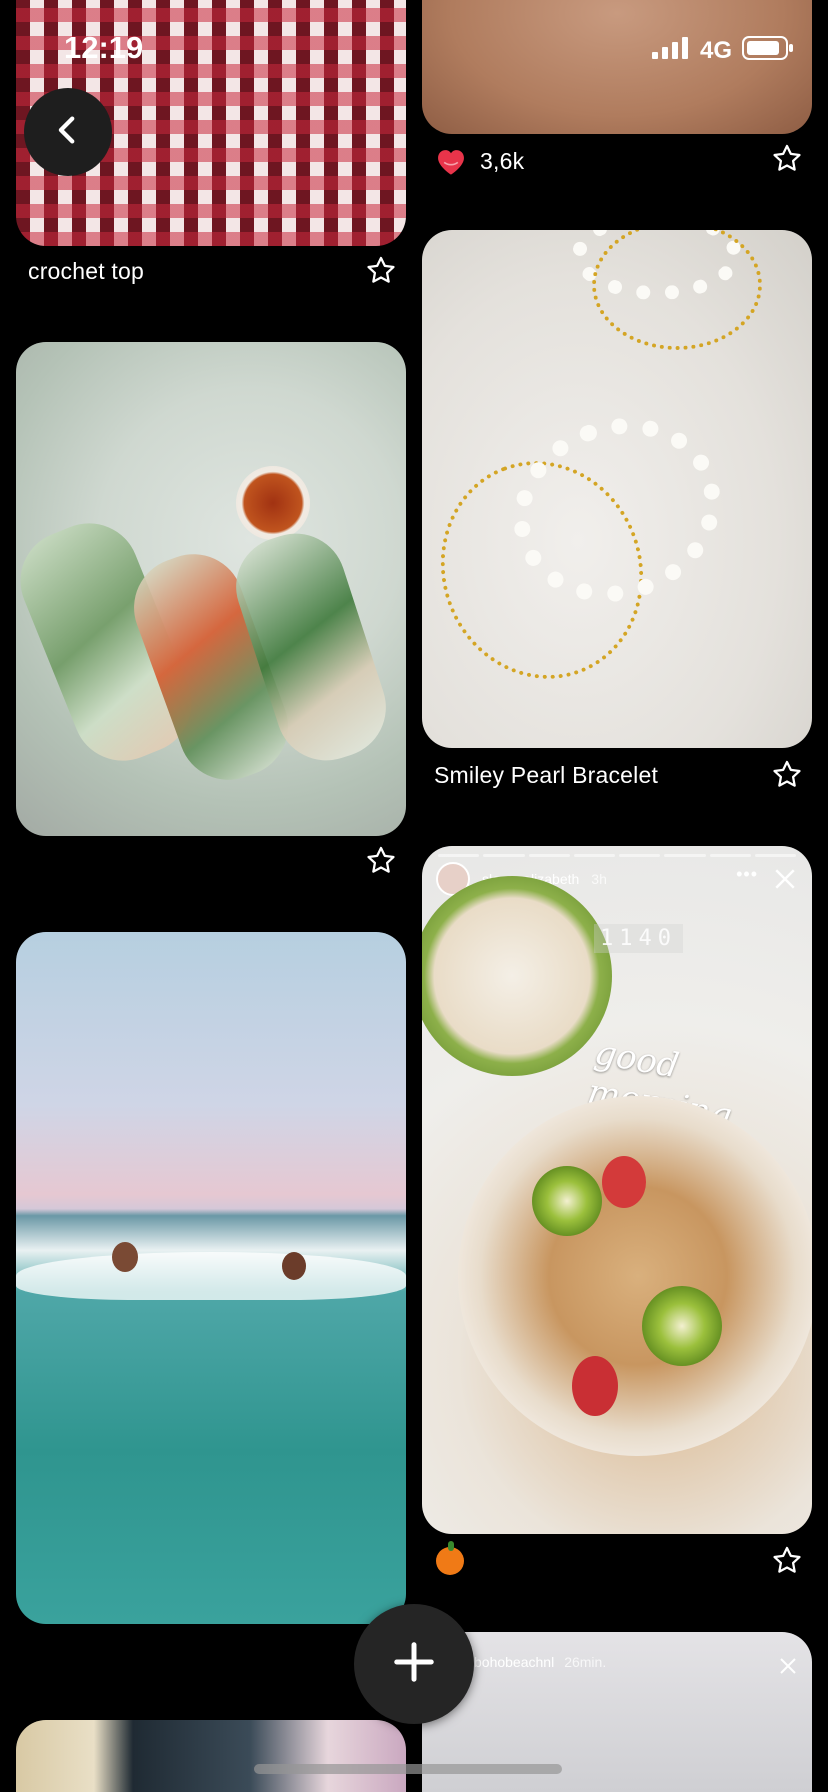 This screenshot has height=1792, width=828. What do you see at coordinates (514, 1662) in the screenshot?
I see `story-username: bohobeachnl` at bounding box center [514, 1662].